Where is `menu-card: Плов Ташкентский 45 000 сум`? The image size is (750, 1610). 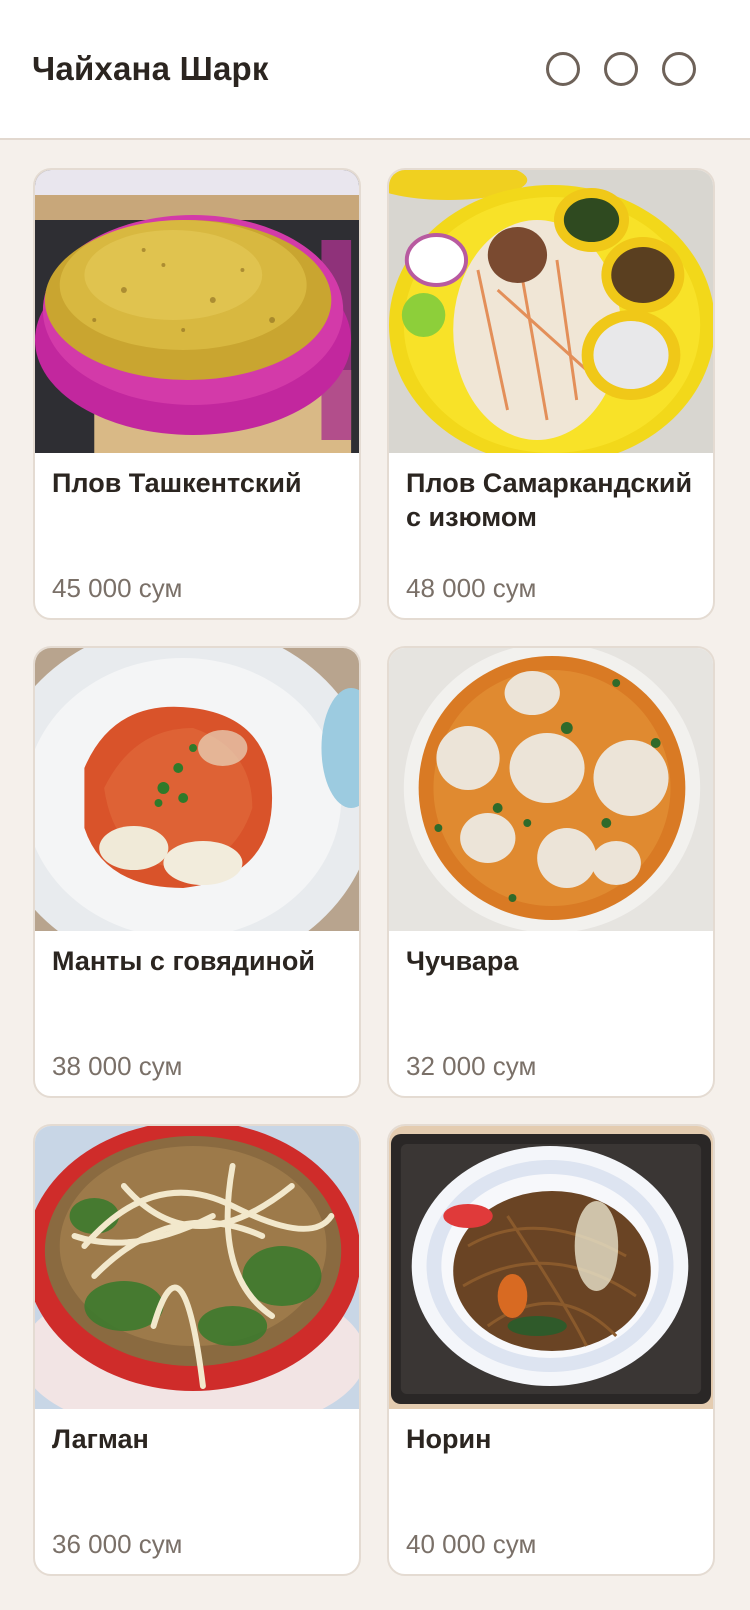
menu-card: Плов Ташкентский 45 000 сум is located at coordinates (197, 394).